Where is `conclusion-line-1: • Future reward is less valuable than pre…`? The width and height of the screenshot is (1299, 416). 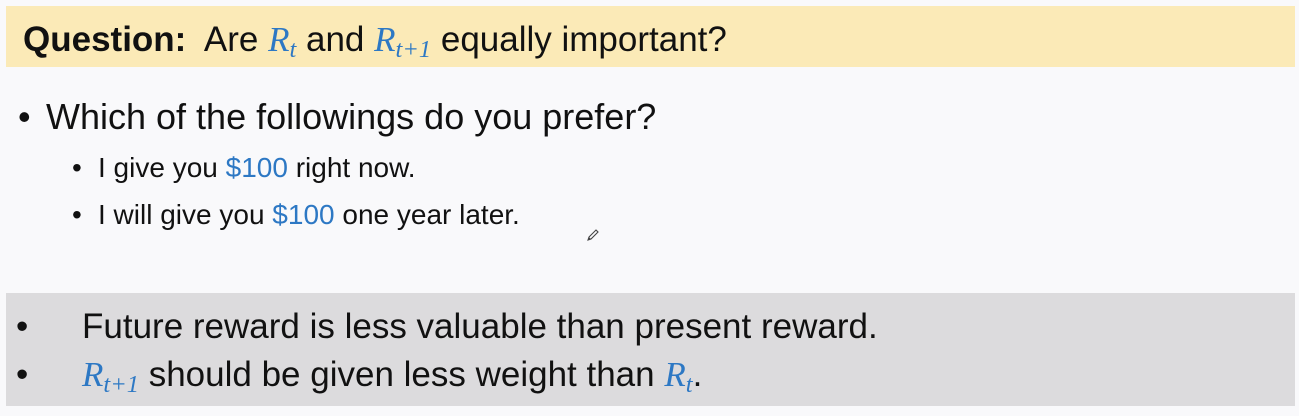
conclusion-line-1: • Future reward is less valuable than pre… is located at coordinates (447, 326).